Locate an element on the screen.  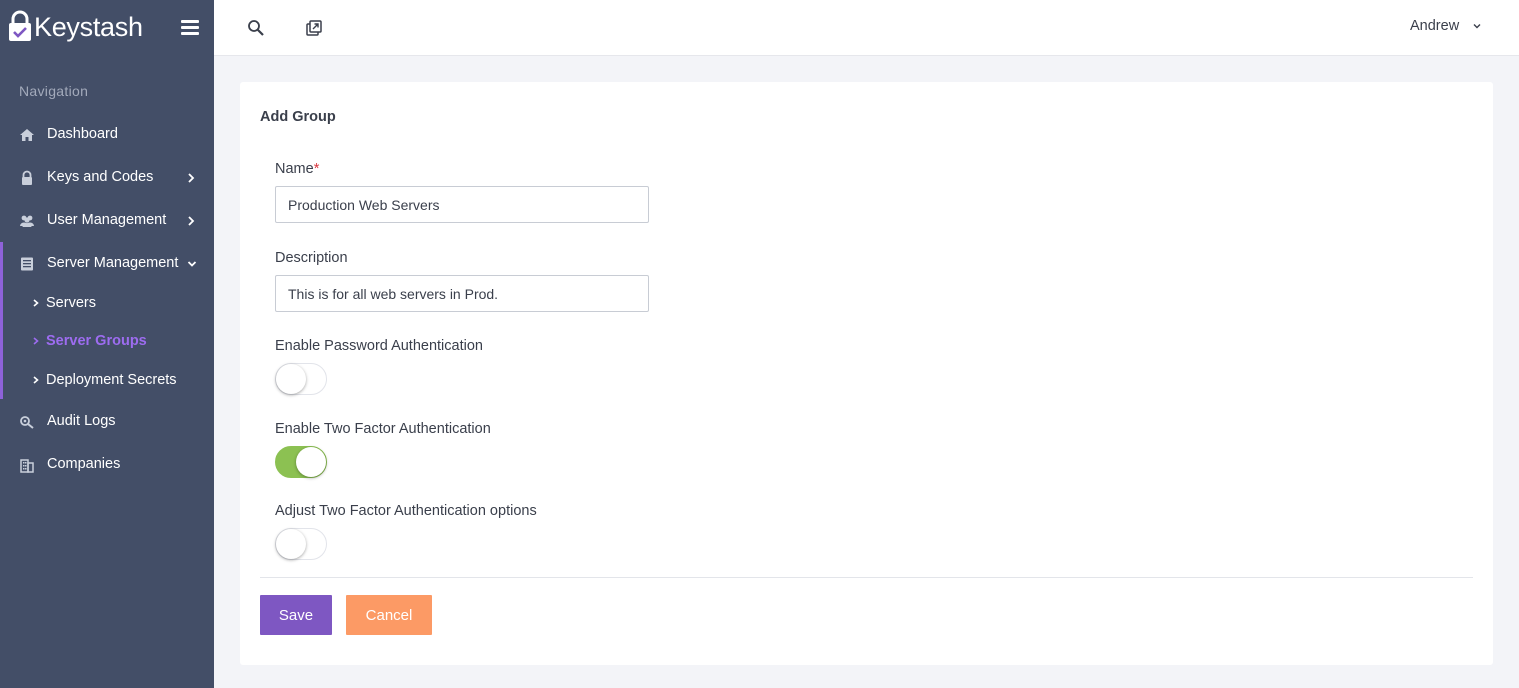
sidebar-subitem-label: Deployment Secrets is located at coordinates (111, 380).